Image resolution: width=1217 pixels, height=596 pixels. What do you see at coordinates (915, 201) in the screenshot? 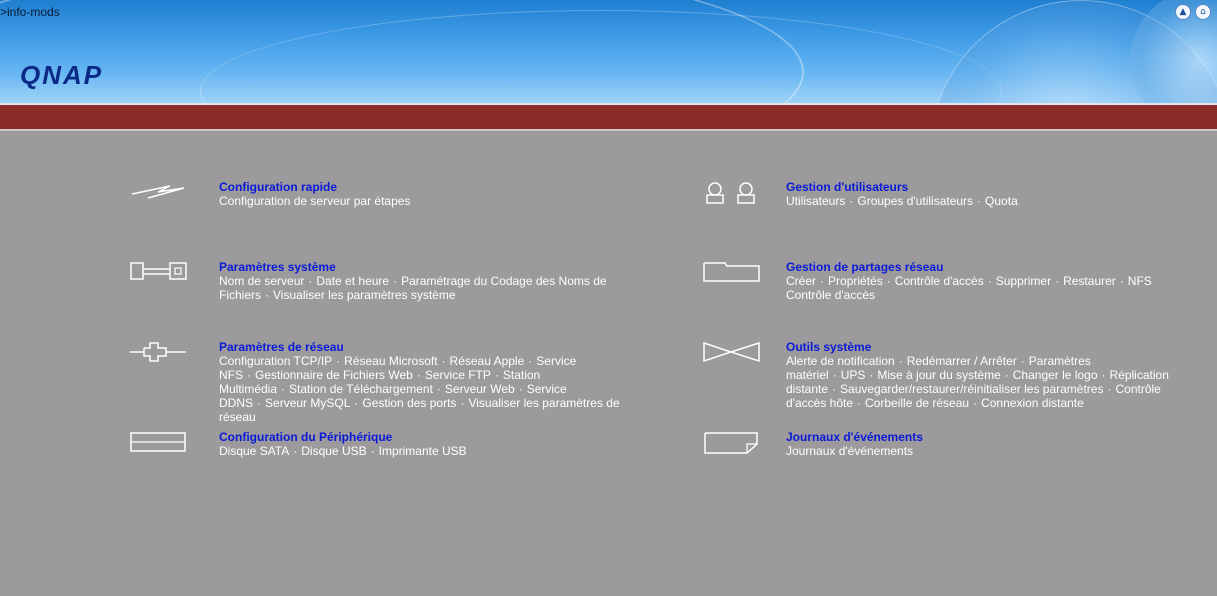
I see `sub-link: Groupes d'utilisateurs` at bounding box center [915, 201].